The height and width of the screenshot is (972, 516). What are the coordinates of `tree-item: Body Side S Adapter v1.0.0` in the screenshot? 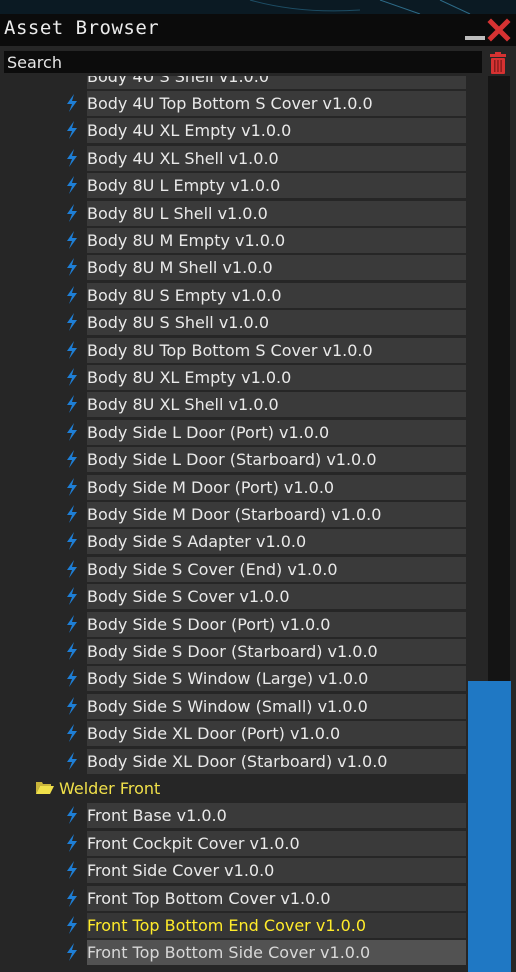 It's located at (276, 542).